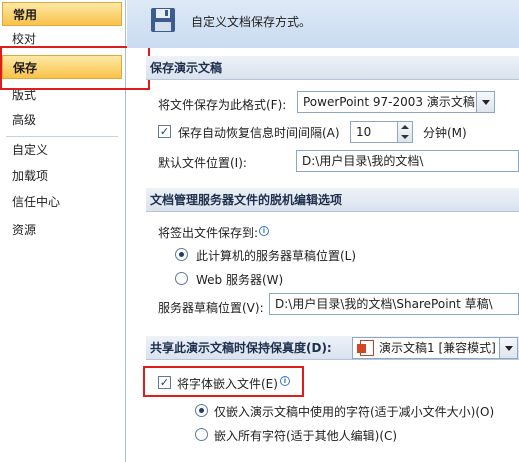 The height and width of the screenshot is (462, 519). I want to click on drafts-location-label: 服务器草稿位置(V):, so click(211, 308).